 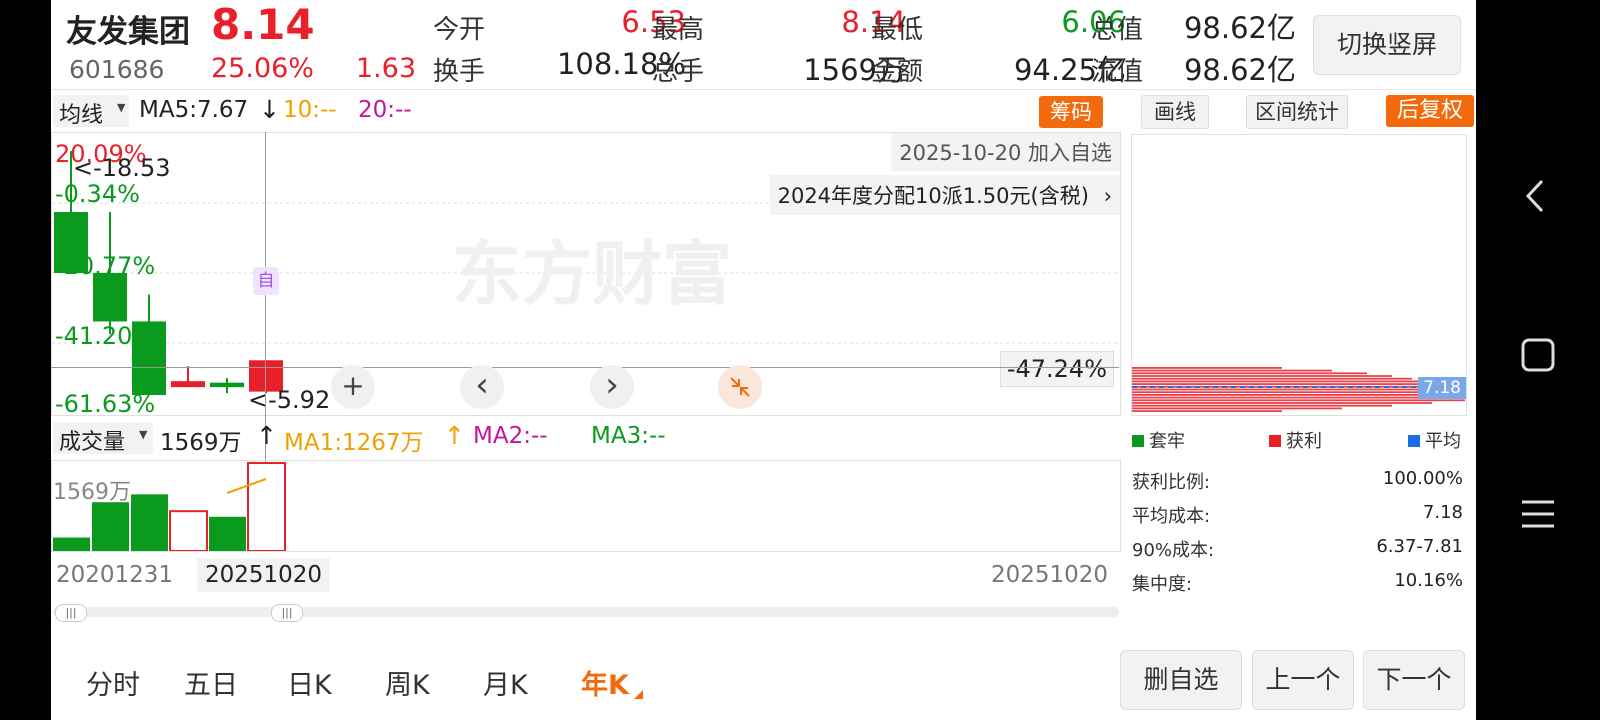 What do you see at coordinates (459, 72) in the screenshot?
I see `quote-label-turnover: 换手` at bounding box center [459, 72].